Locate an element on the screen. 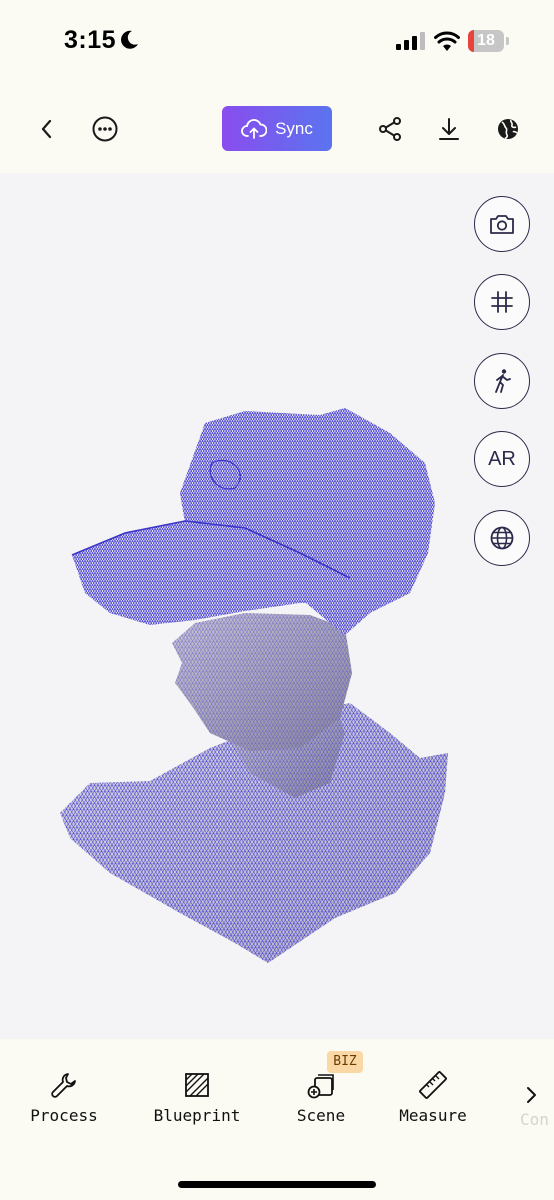 The image size is (554, 1200). battery-indicator: 18 is located at coordinates (489, 41).